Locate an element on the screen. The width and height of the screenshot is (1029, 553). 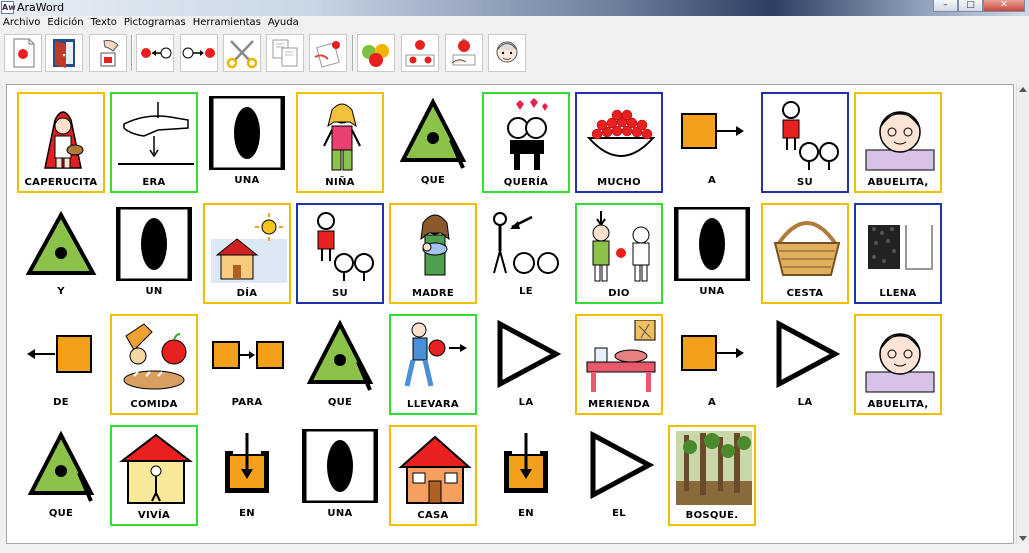
pictogram-card: Y is located at coordinates (61, 253).